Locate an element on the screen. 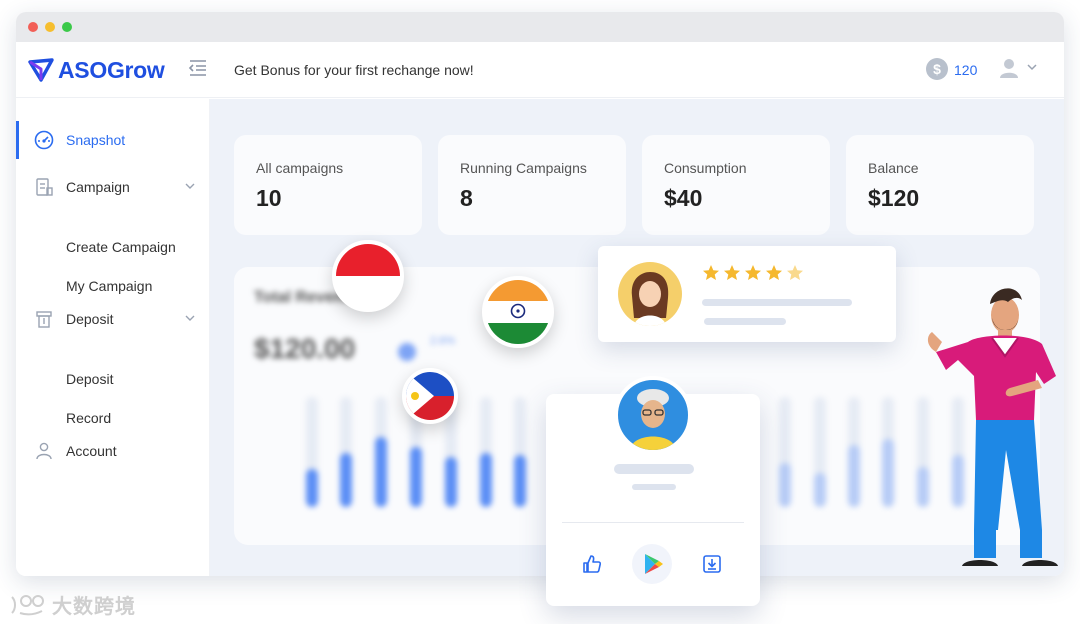 The width and height of the screenshot is (1080, 624). dashboard-gauge-icon is located at coordinates (44, 142).